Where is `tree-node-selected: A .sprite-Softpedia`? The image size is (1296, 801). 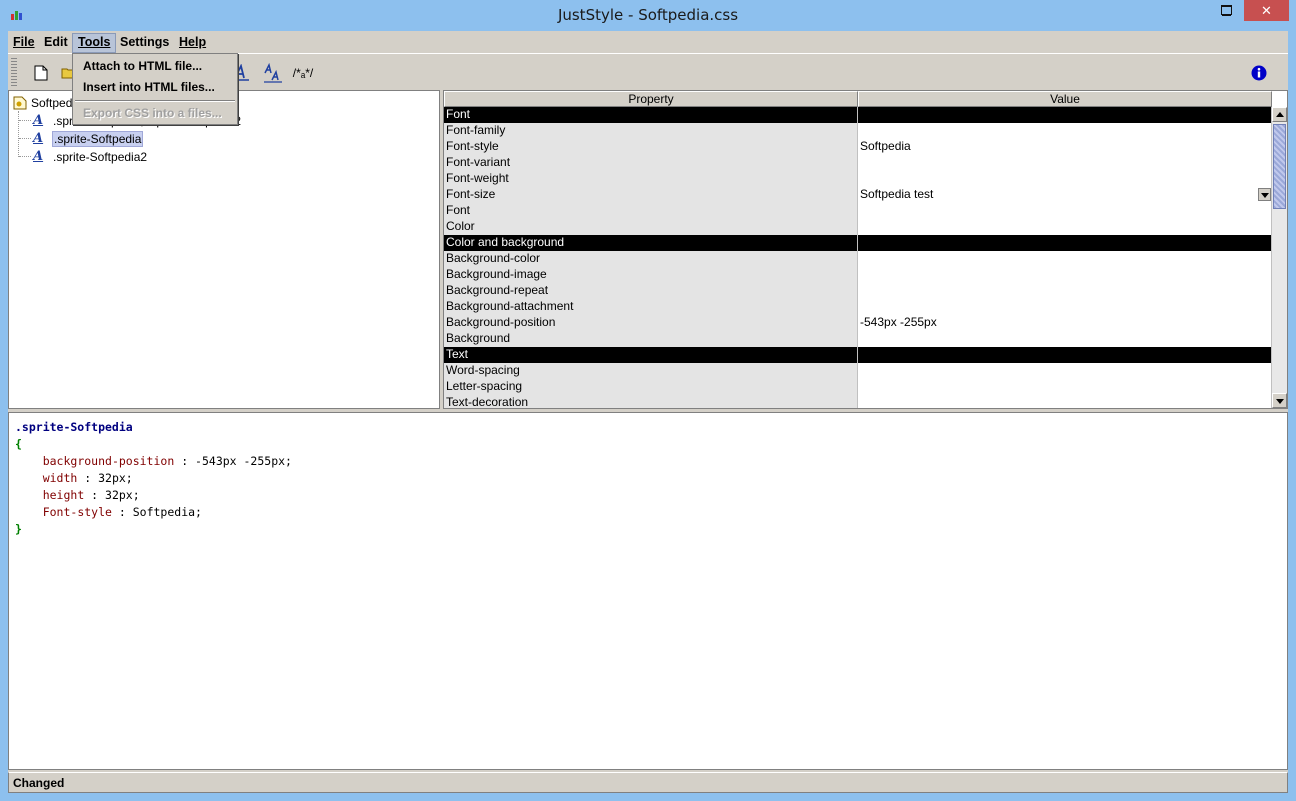 tree-node-selected: A .sprite-Softpedia is located at coordinates (81, 138).